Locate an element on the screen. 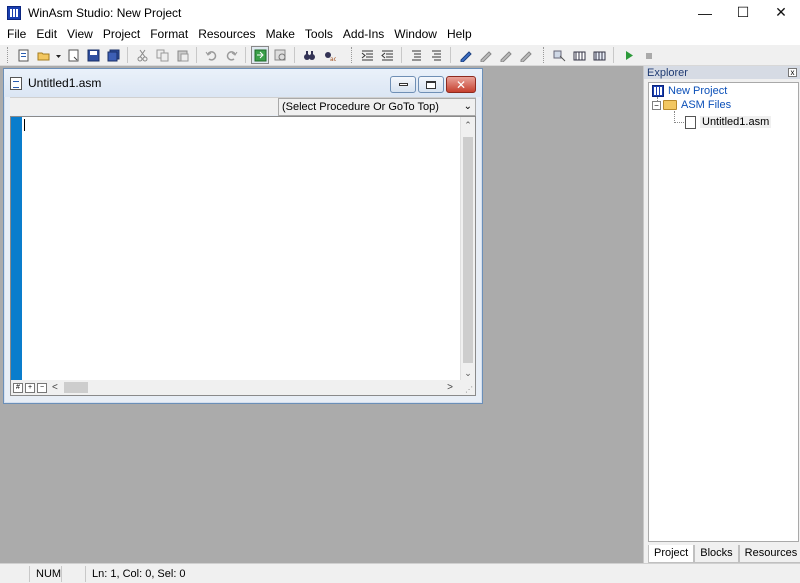 This screenshot has height=583, width=800. project-tree: New Project − ASM Files Untitled1.asm is located at coordinates (723, 312).